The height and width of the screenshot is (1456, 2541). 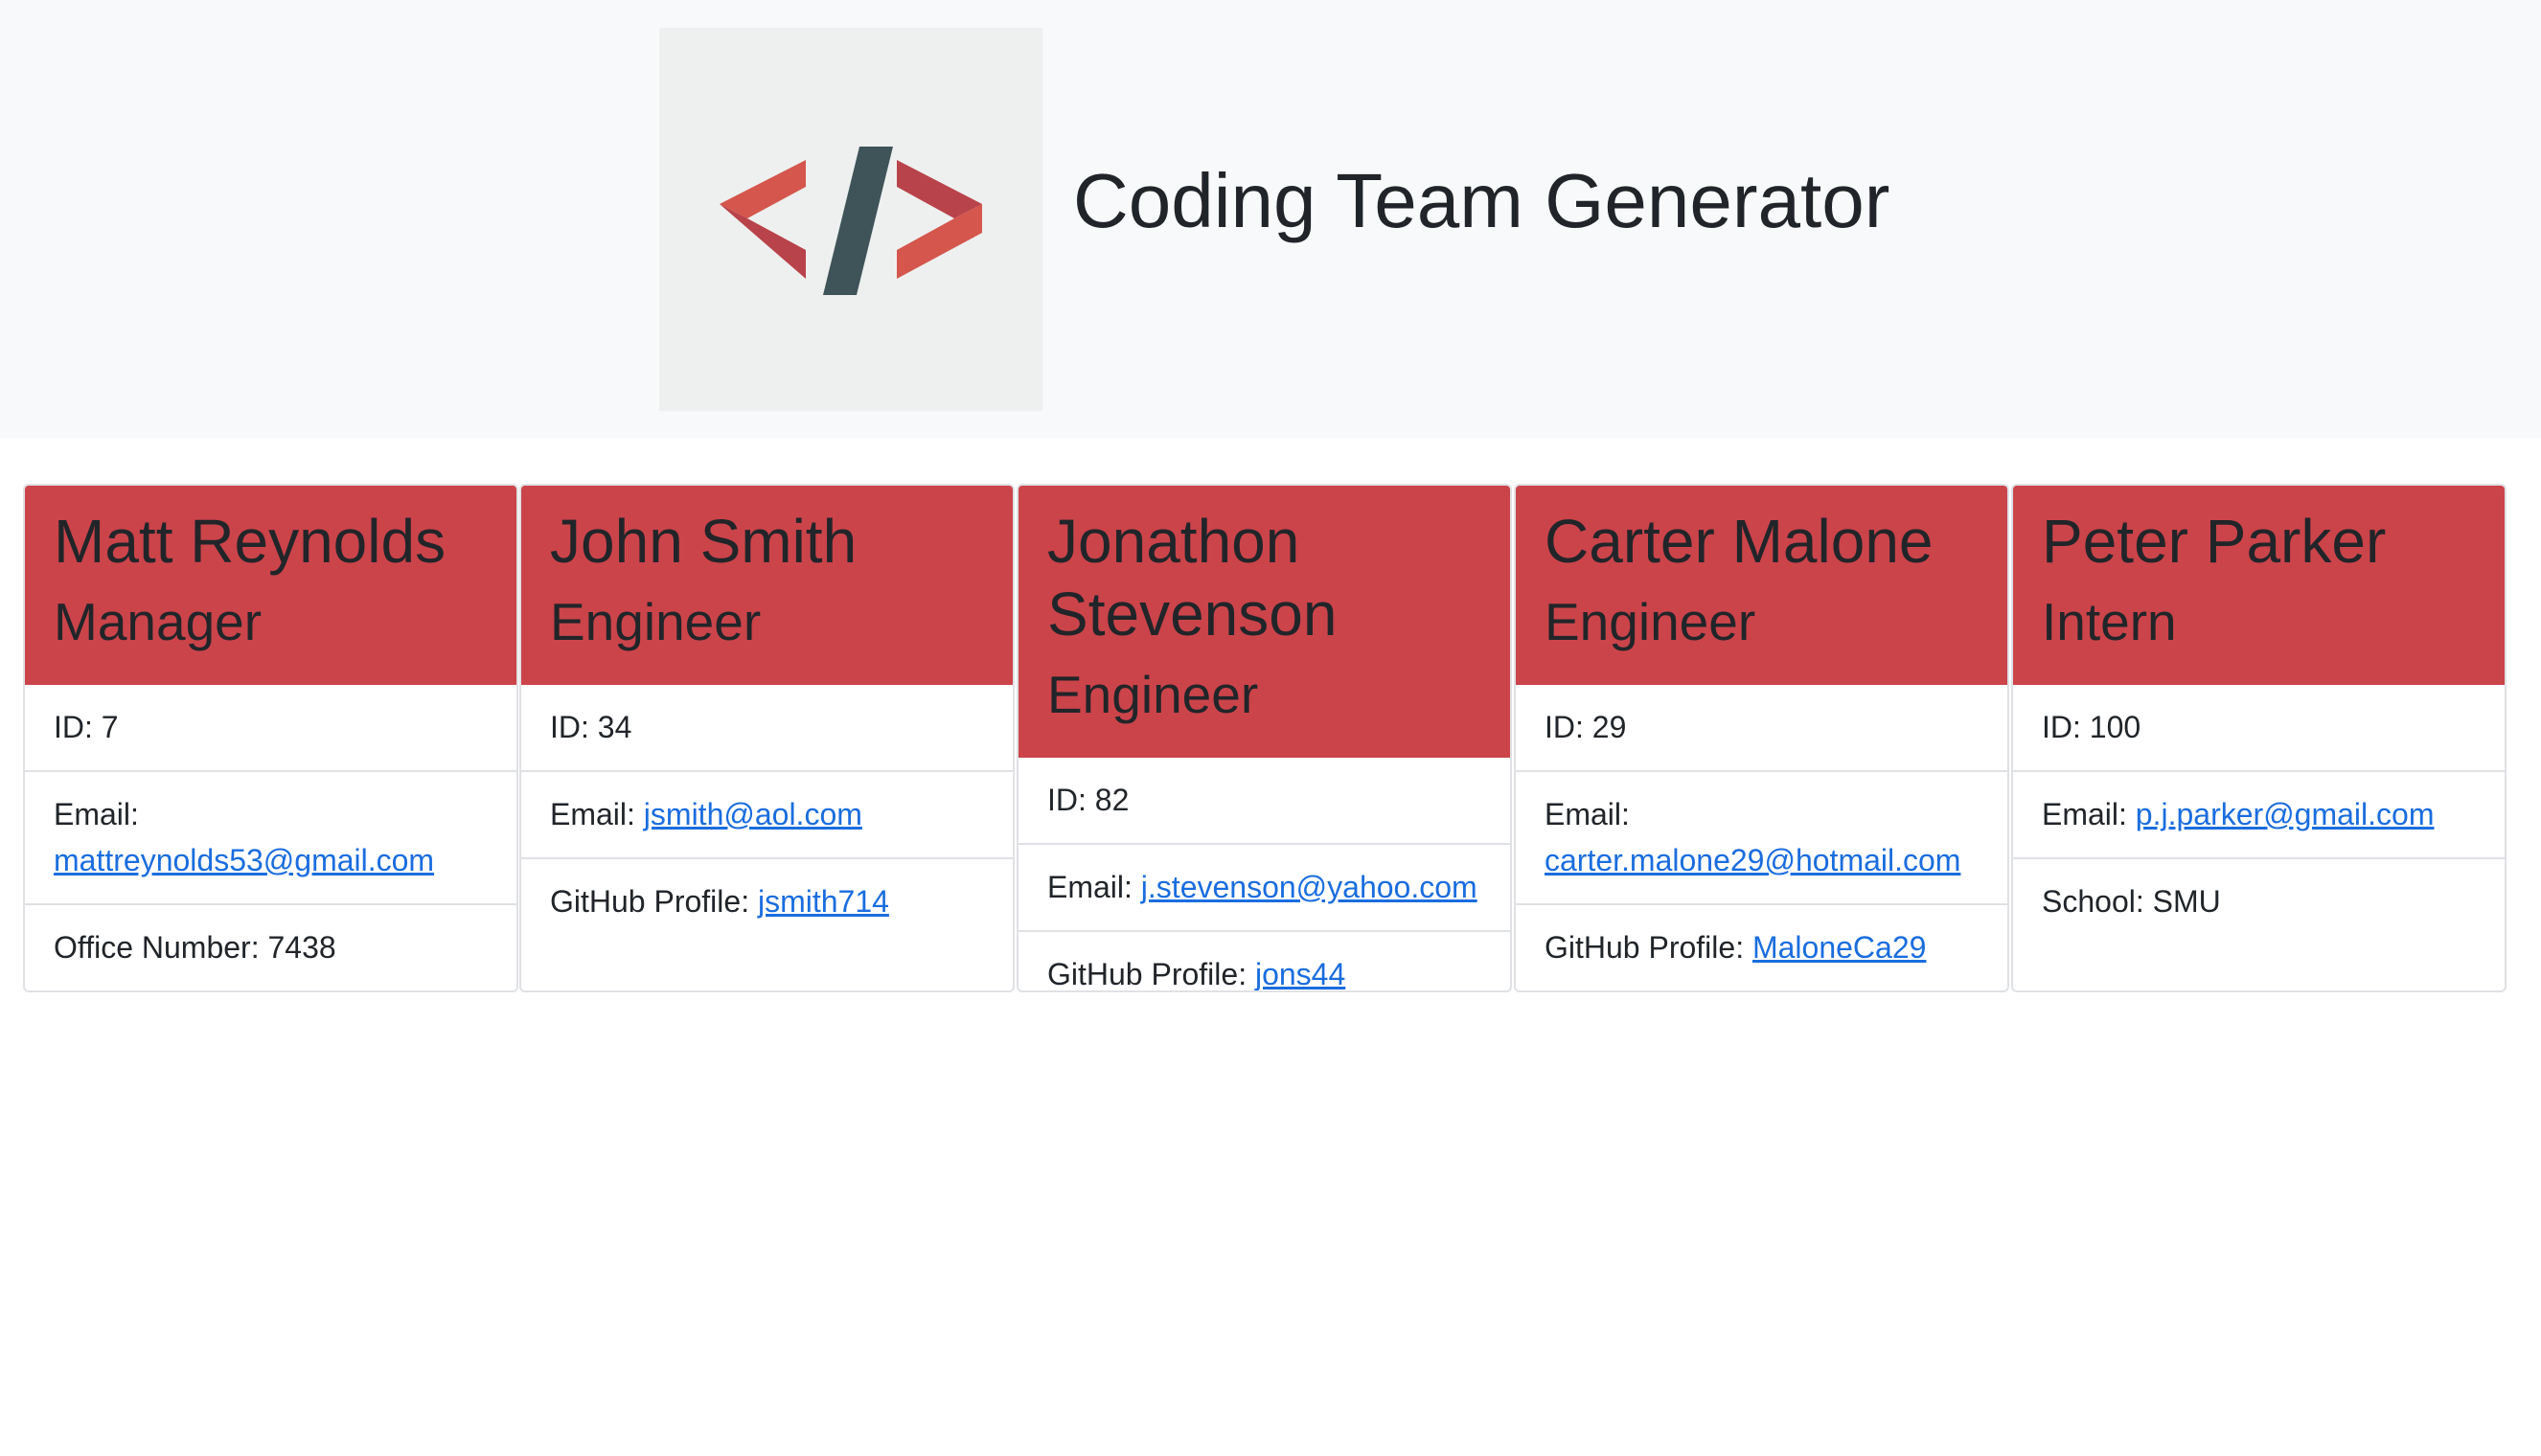 I want to click on employee-name: Carter Malone, so click(x=1739, y=541).